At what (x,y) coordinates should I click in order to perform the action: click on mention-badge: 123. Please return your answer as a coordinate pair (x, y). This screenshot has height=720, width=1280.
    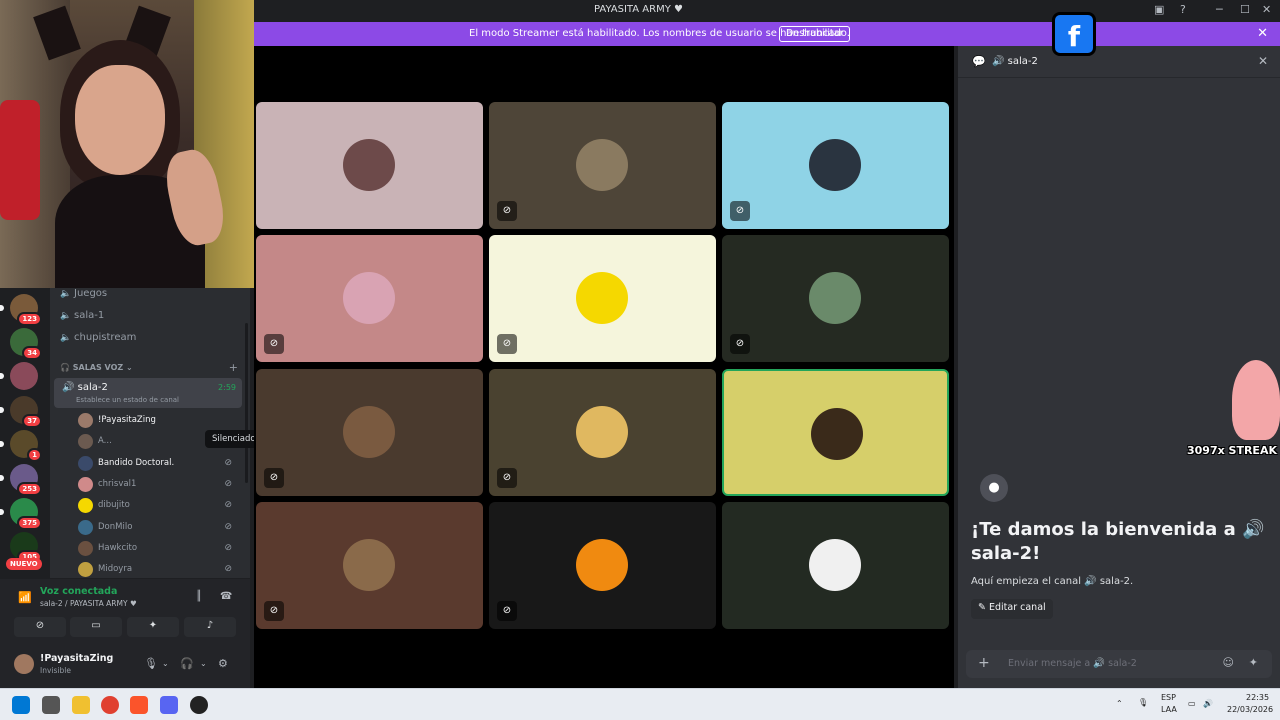
    Looking at the image, I should click on (29, 319).